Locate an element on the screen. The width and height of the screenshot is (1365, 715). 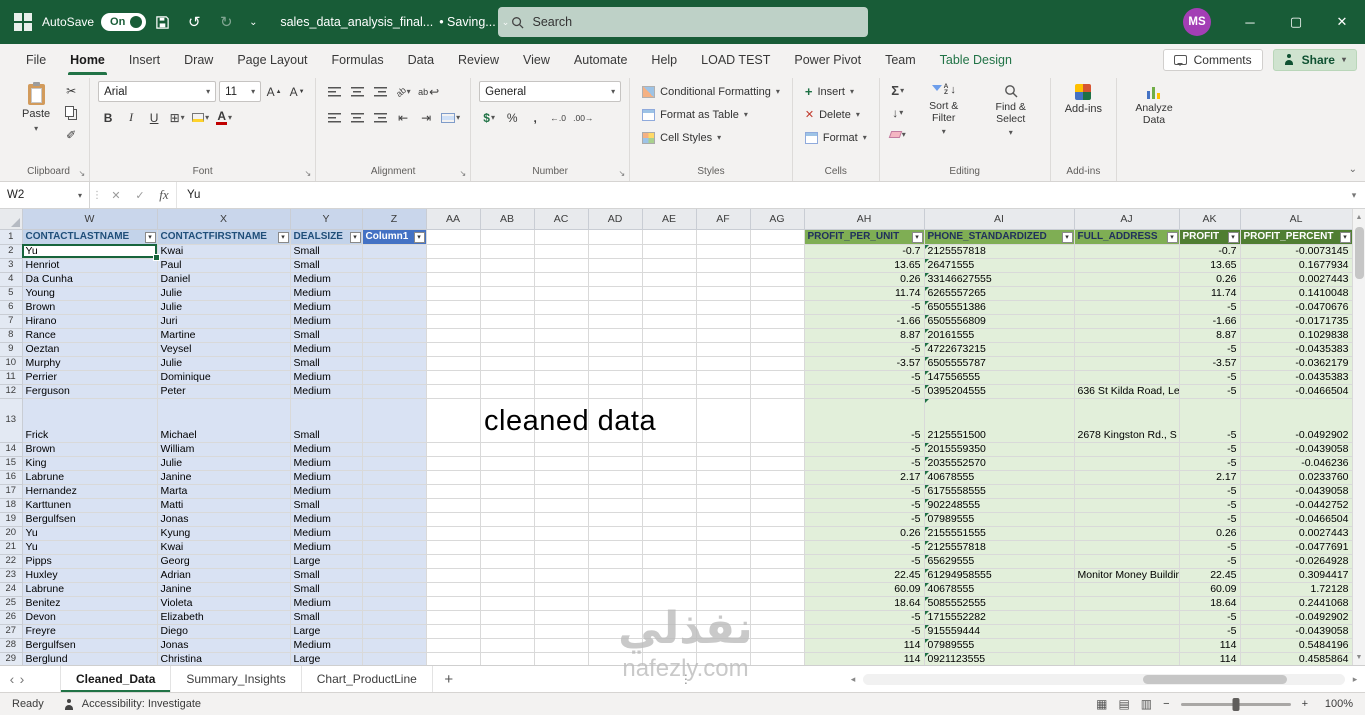
cell-AG24 is located at coordinates (777, 589).